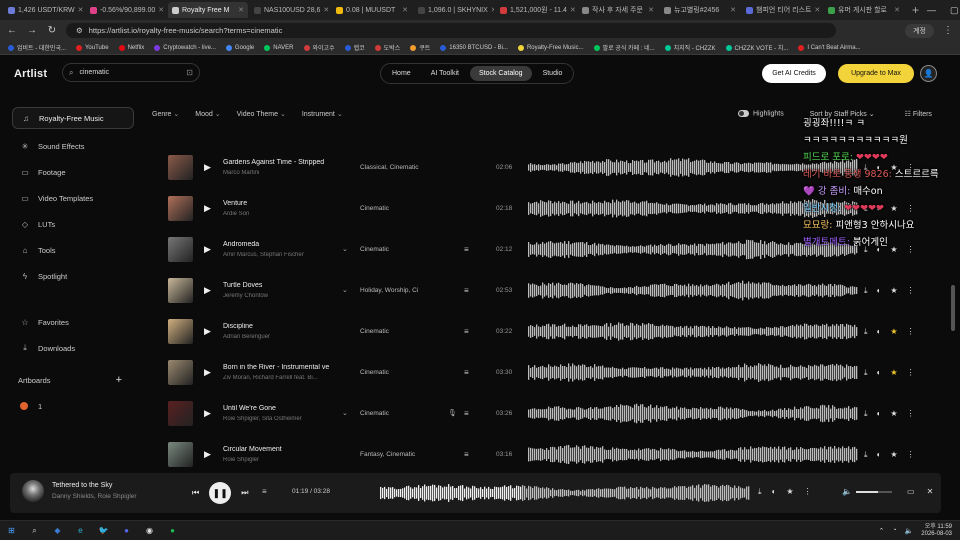 This screenshot has height=540, width=960. I want to click on maximize-icon: ▢, so click(954, 10).